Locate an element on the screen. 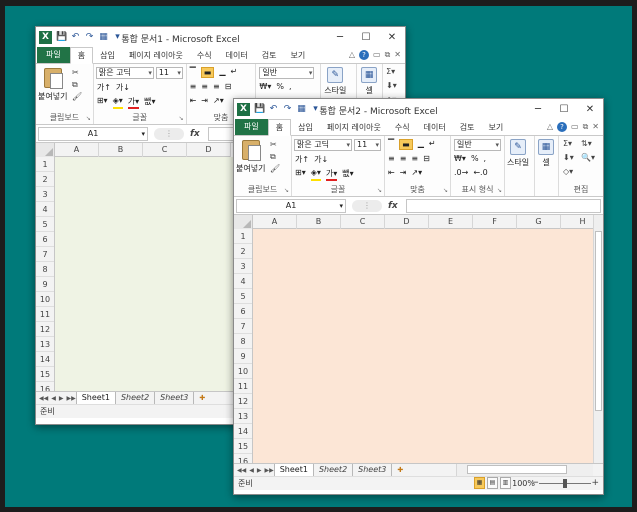  row-header: 16 is located at coordinates (243, 458).